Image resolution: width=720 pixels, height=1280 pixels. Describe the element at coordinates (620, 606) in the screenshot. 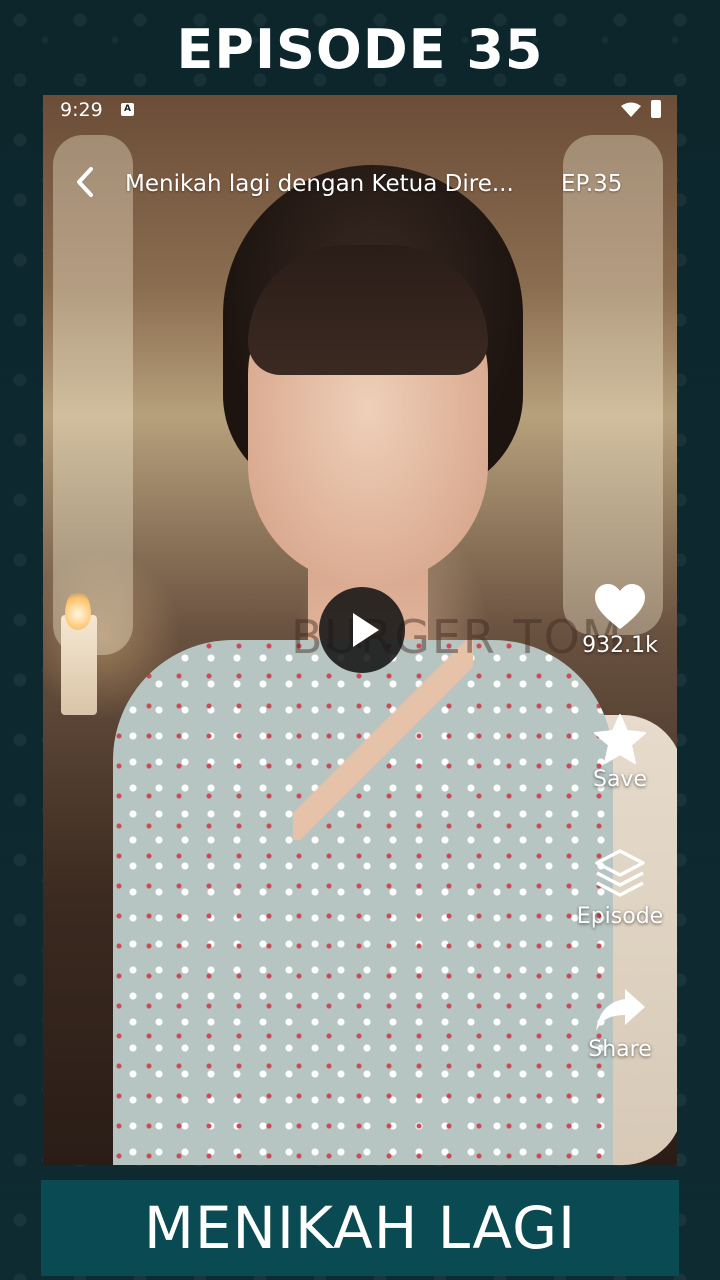

I see `heart-icon` at that location.